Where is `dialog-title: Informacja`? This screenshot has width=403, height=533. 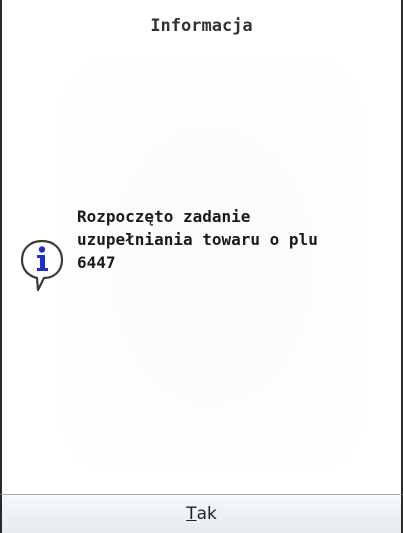
dialog-title: Informacja is located at coordinates (201, 26).